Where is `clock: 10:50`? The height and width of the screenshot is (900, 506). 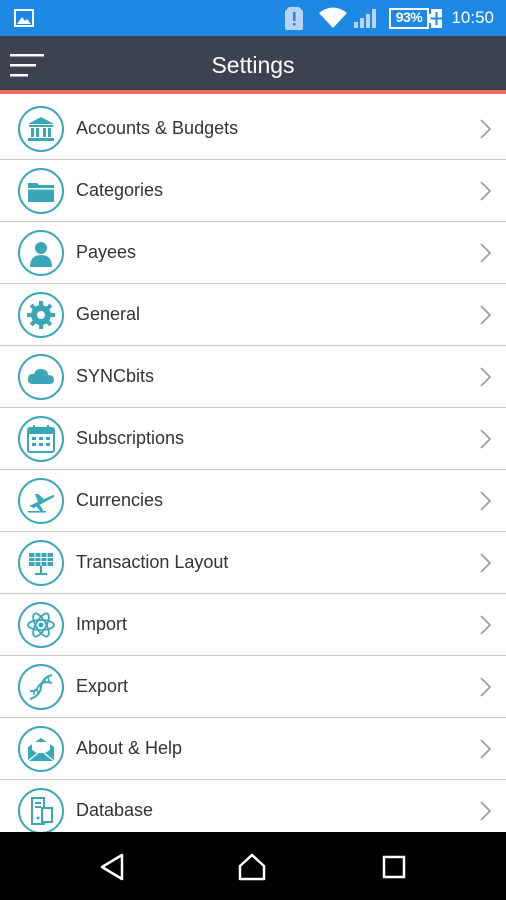
clock: 10:50 is located at coordinates (472, 17).